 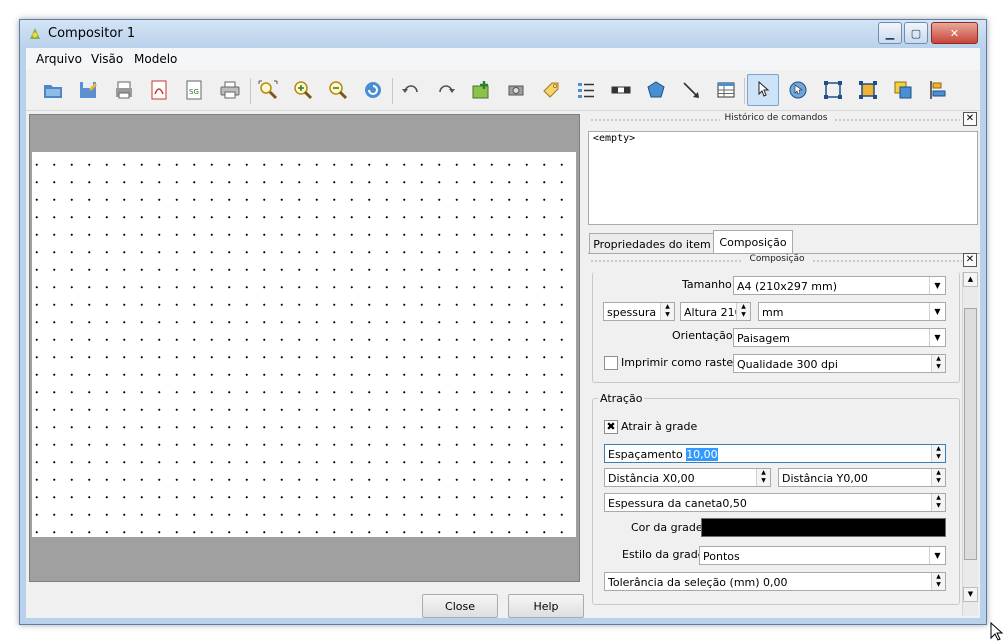 What do you see at coordinates (852, 311) in the screenshot?
I see `unit-select: mm ▼` at bounding box center [852, 311].